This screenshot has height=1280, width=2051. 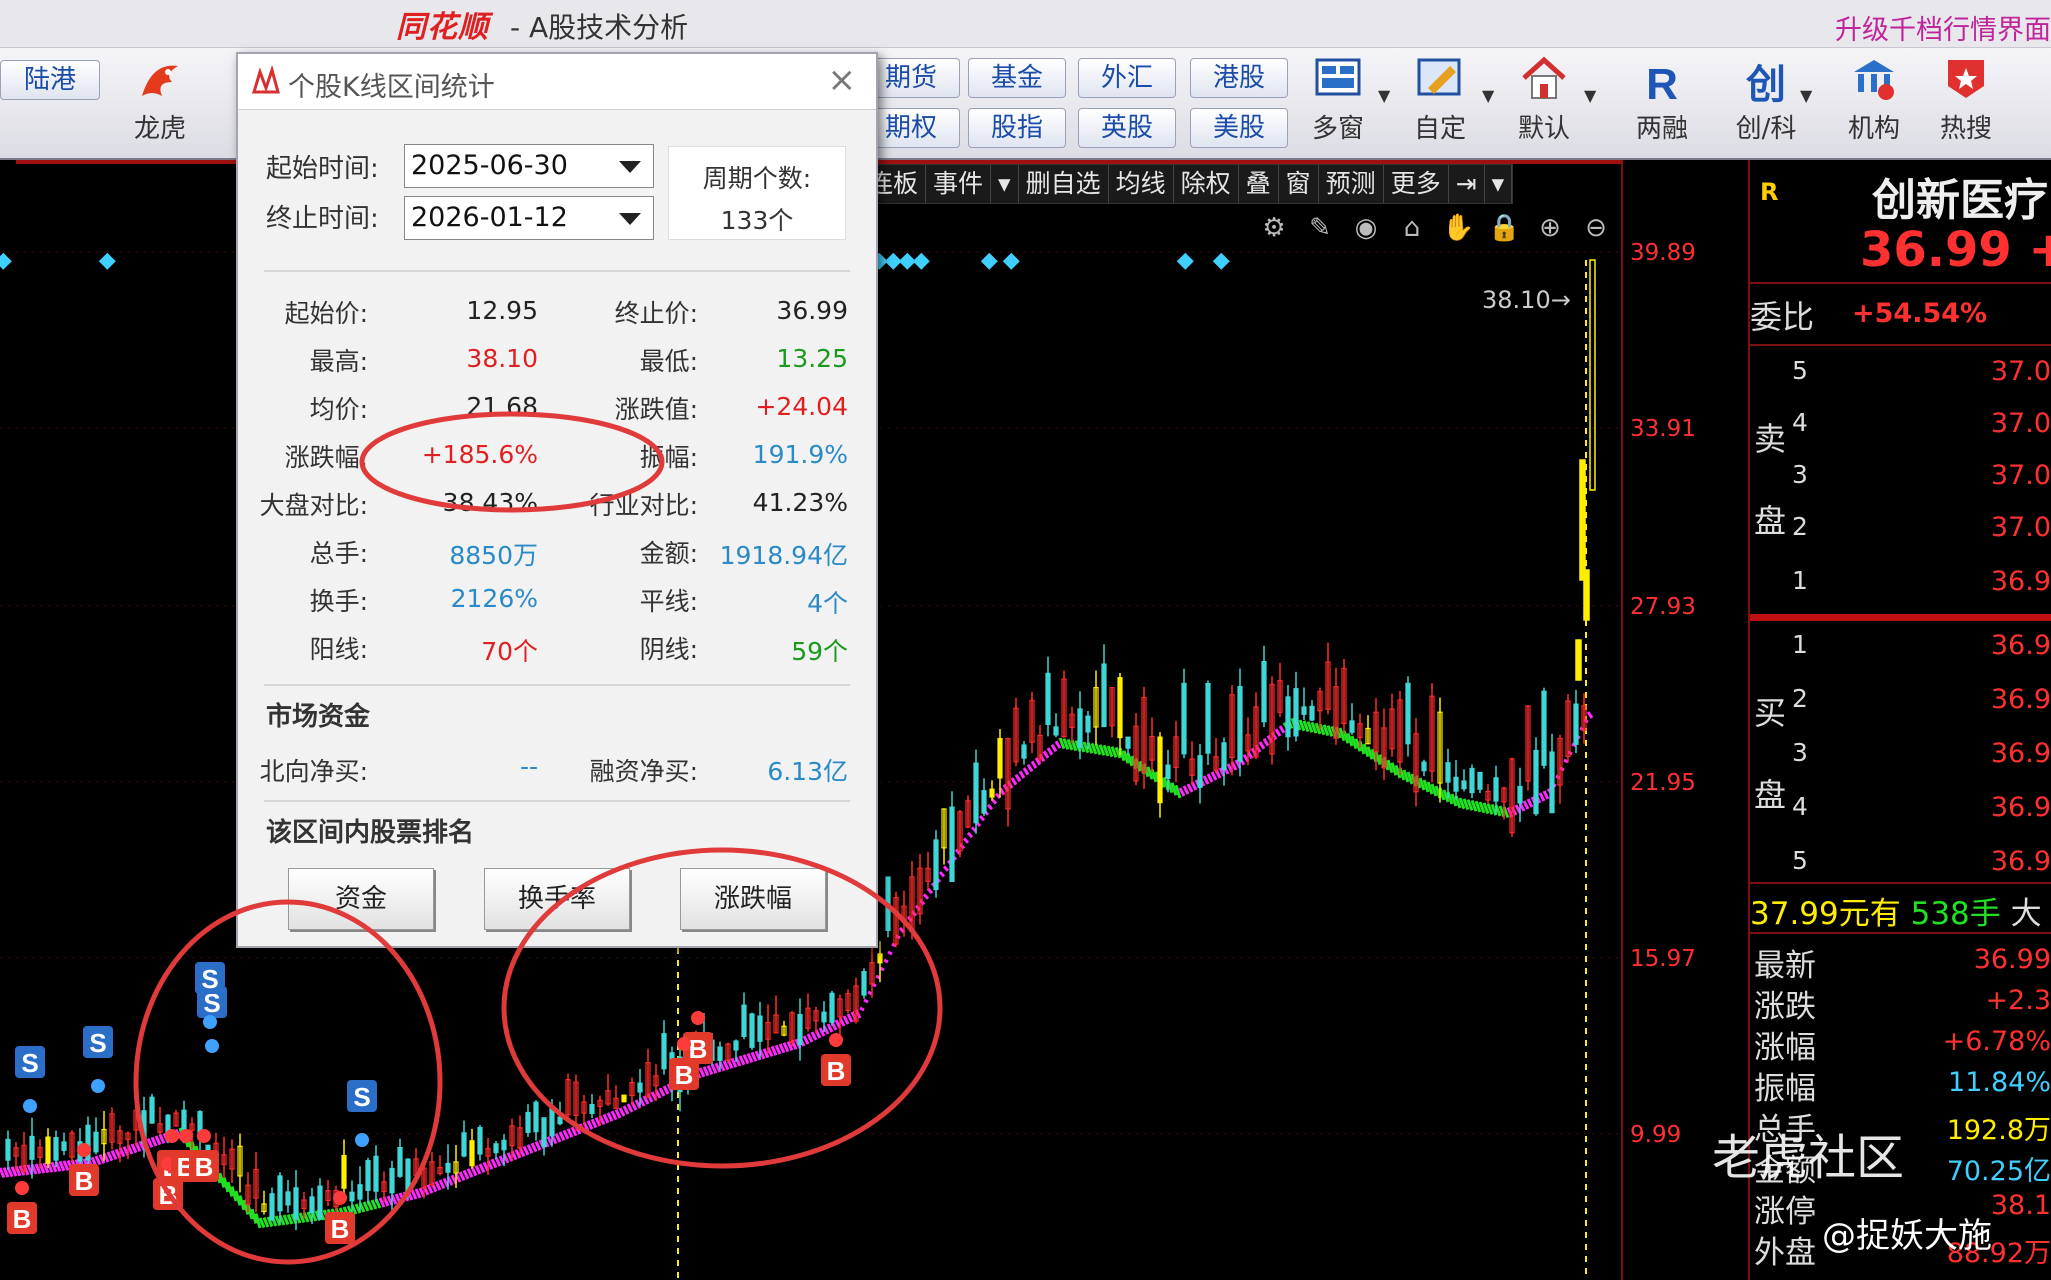 What do you see at coordinates (1239, 128) in the screenshot?
I see `market-button: 美股` at bounding box center [1239, 128].